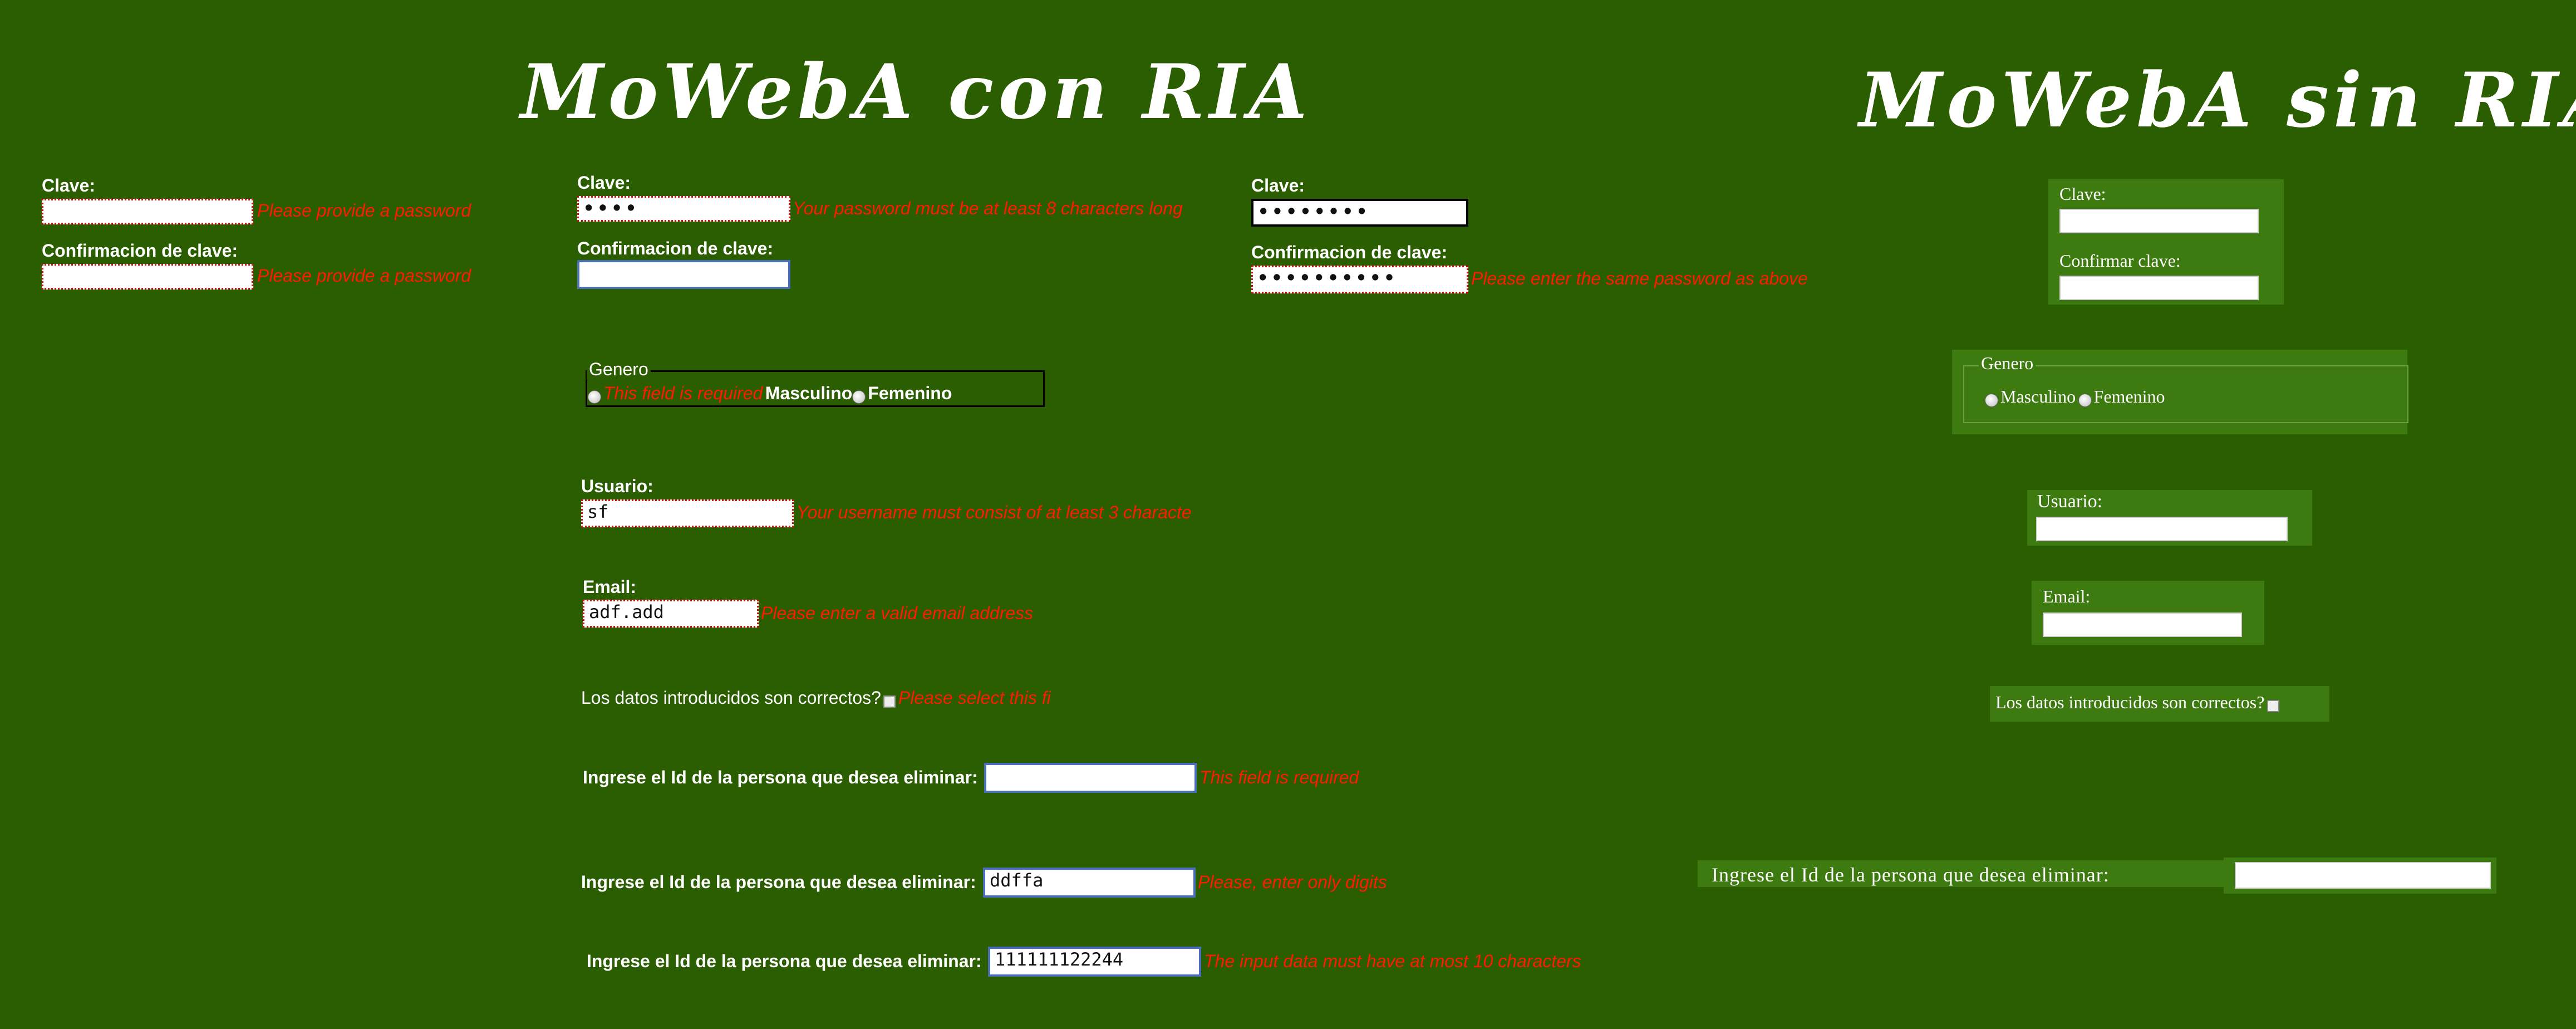  I want to click on col2-confirm-label: Confirmacion de clave:, so click(675, 248).